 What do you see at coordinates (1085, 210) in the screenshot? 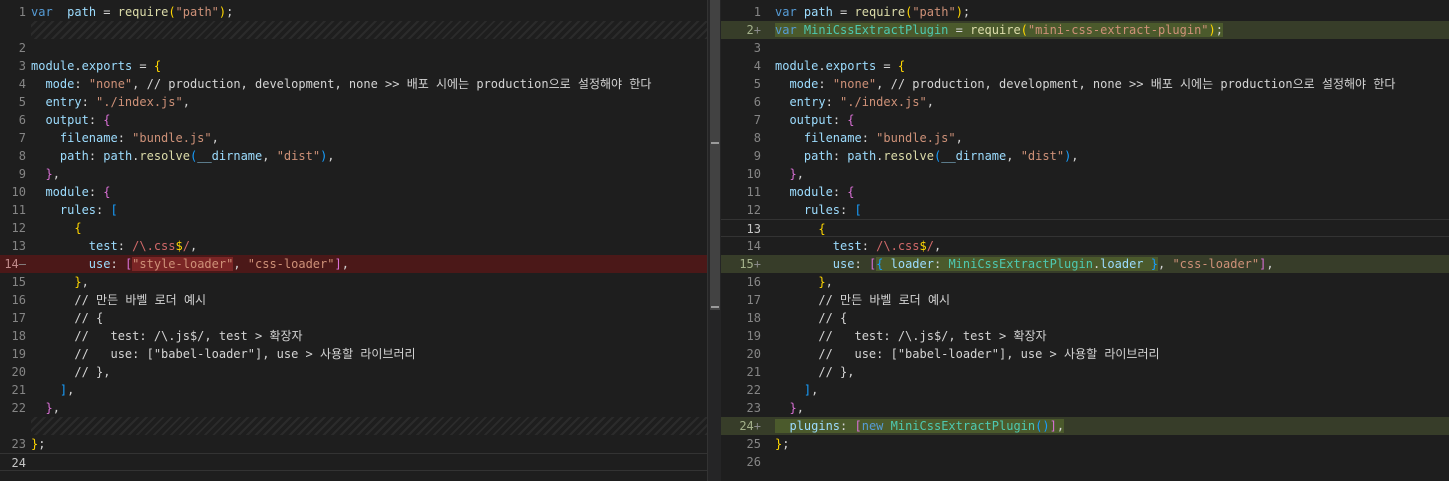
I see `code-line: 12 rules: [` at bounding box center [1085, 210].